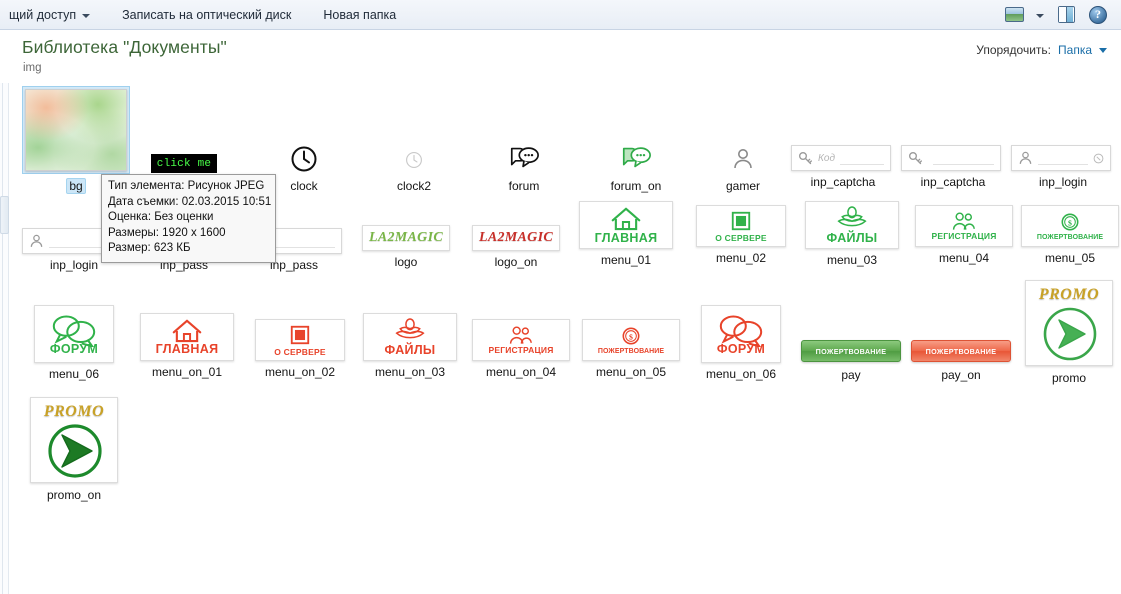 The height and width of the screenshot is (594, 1121). Describe the element at coordinates (516, 238) in the screenshot. I see `logo-on-sprite: LA2MAGIC` at that location.